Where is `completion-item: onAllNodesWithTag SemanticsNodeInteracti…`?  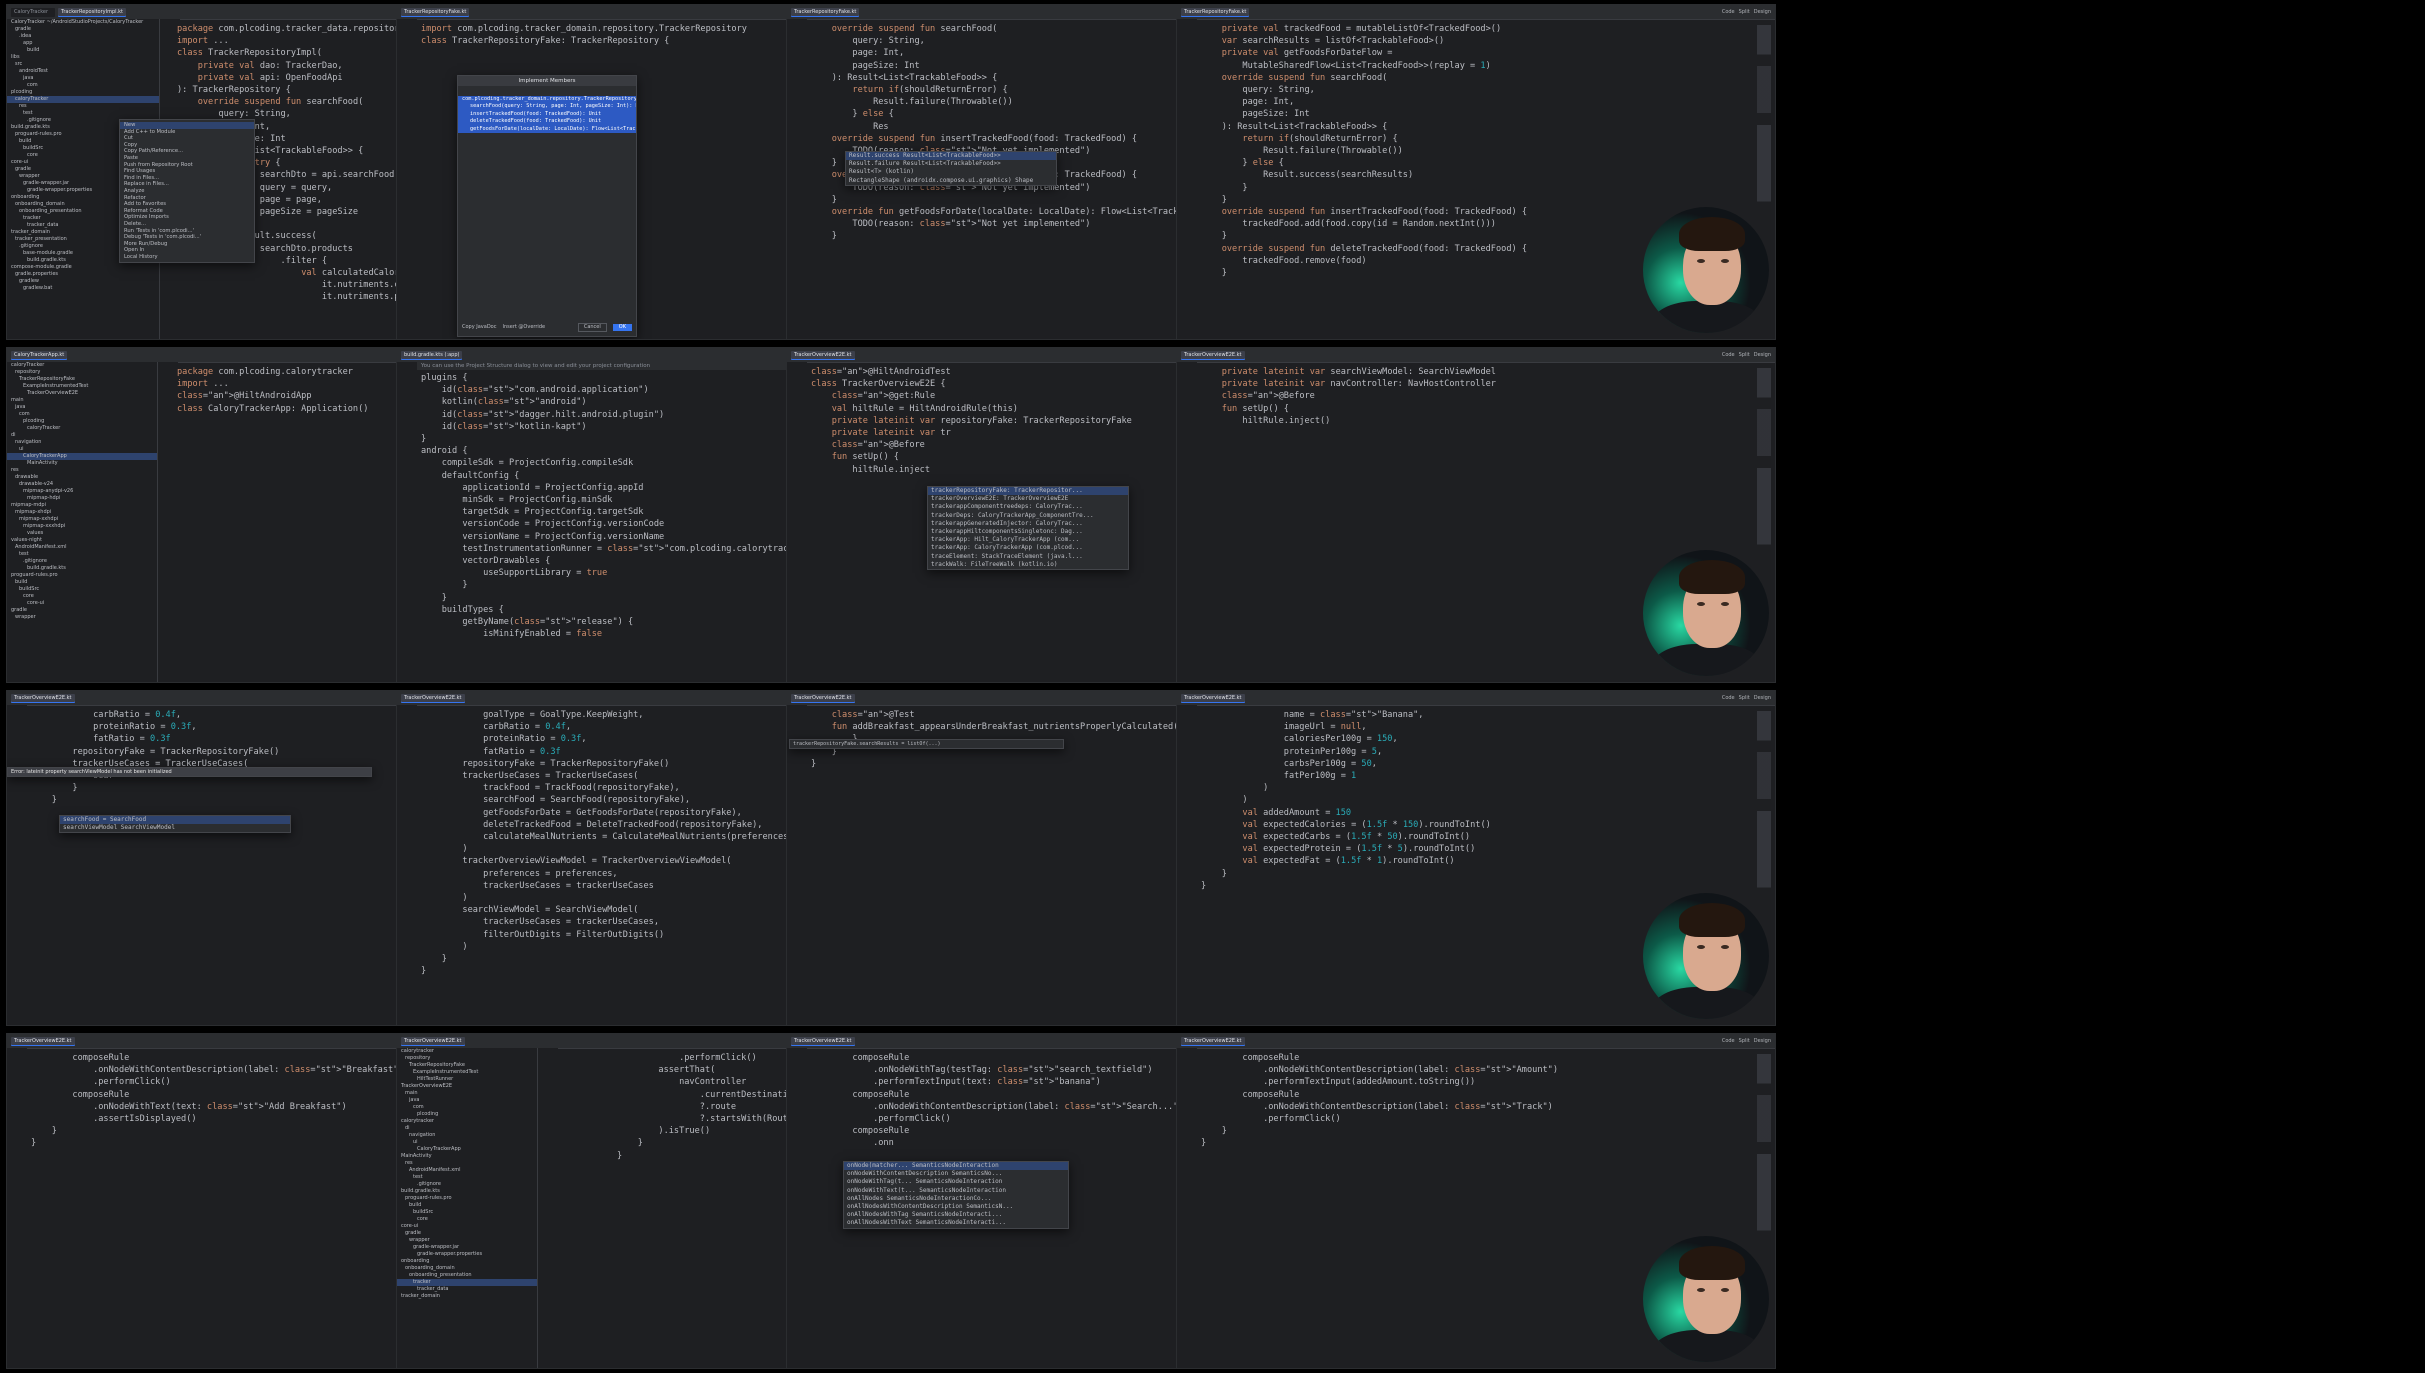 completion-item: onAllNodesWithTag SemanticsNodeInteracti… is located at coordinates (956, 1215).